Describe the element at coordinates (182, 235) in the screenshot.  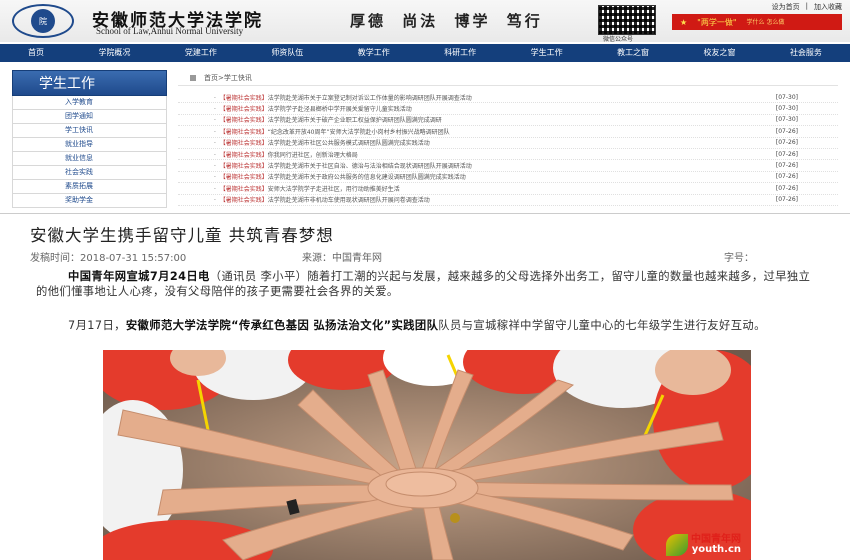
I see `article-title: 安徽大学生携手留守儿童 共筑青春梦想` at that location.